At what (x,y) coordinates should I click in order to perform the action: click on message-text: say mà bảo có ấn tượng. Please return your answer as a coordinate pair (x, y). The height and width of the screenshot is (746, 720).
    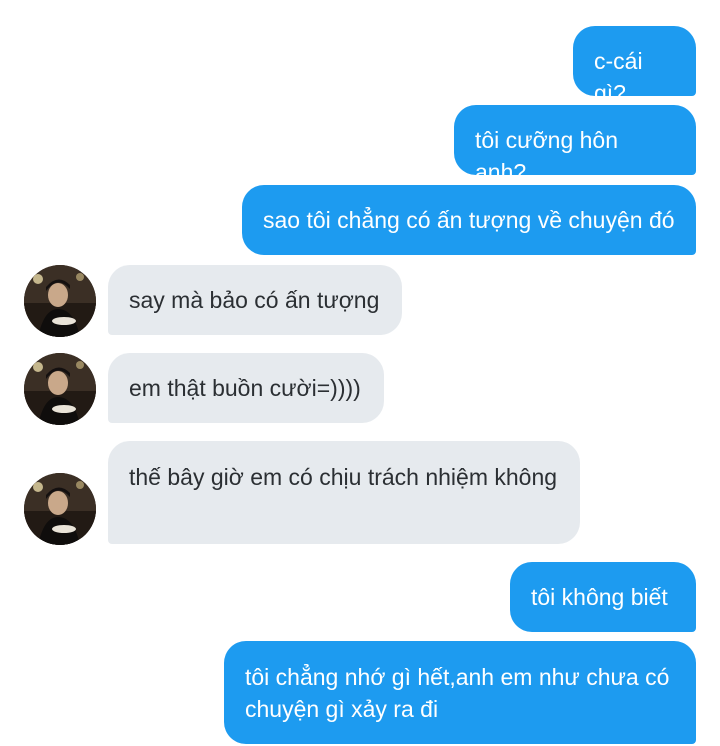
    Looking at the image, I should click on (254, 300).